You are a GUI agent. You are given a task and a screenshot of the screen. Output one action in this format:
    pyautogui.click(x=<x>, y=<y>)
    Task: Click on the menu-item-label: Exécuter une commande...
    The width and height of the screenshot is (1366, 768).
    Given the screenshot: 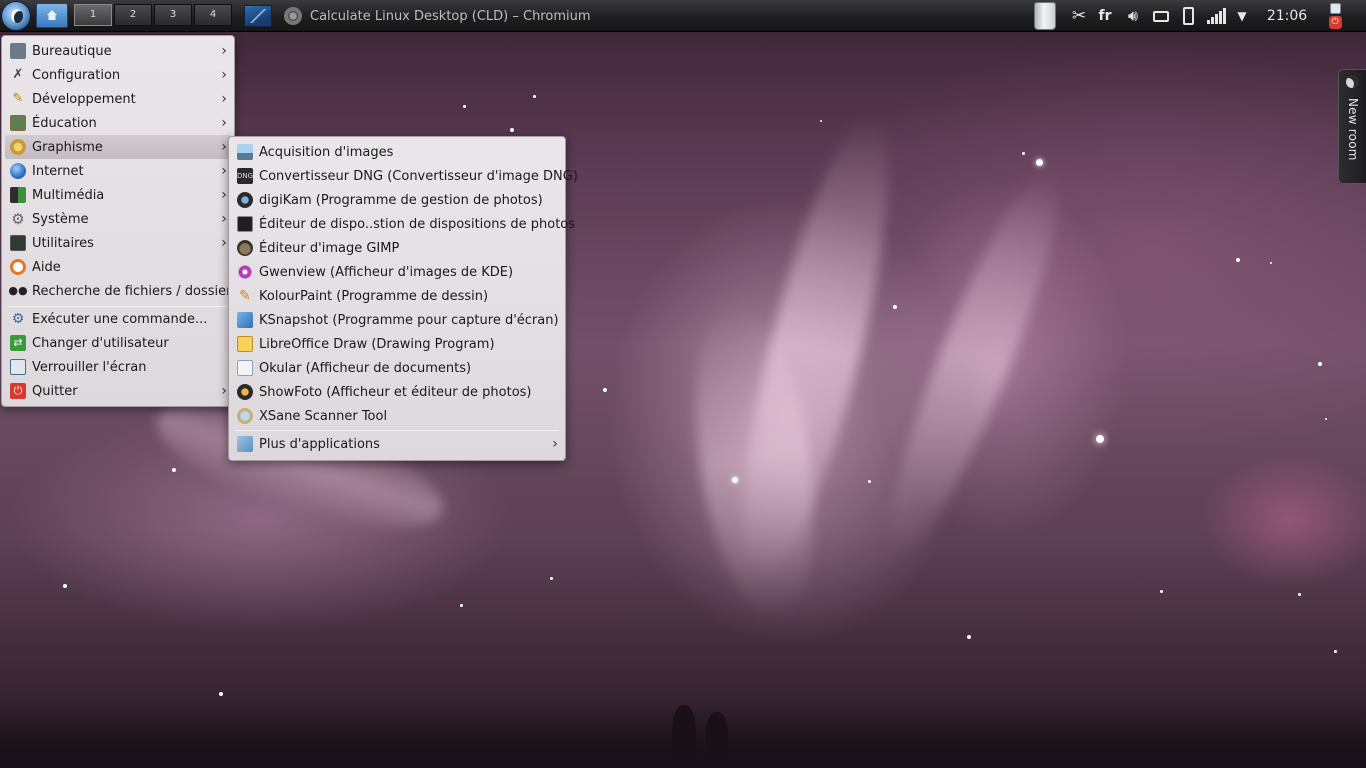 What is the action you would take?
    pyautogui.click(x=120, y=319)
    